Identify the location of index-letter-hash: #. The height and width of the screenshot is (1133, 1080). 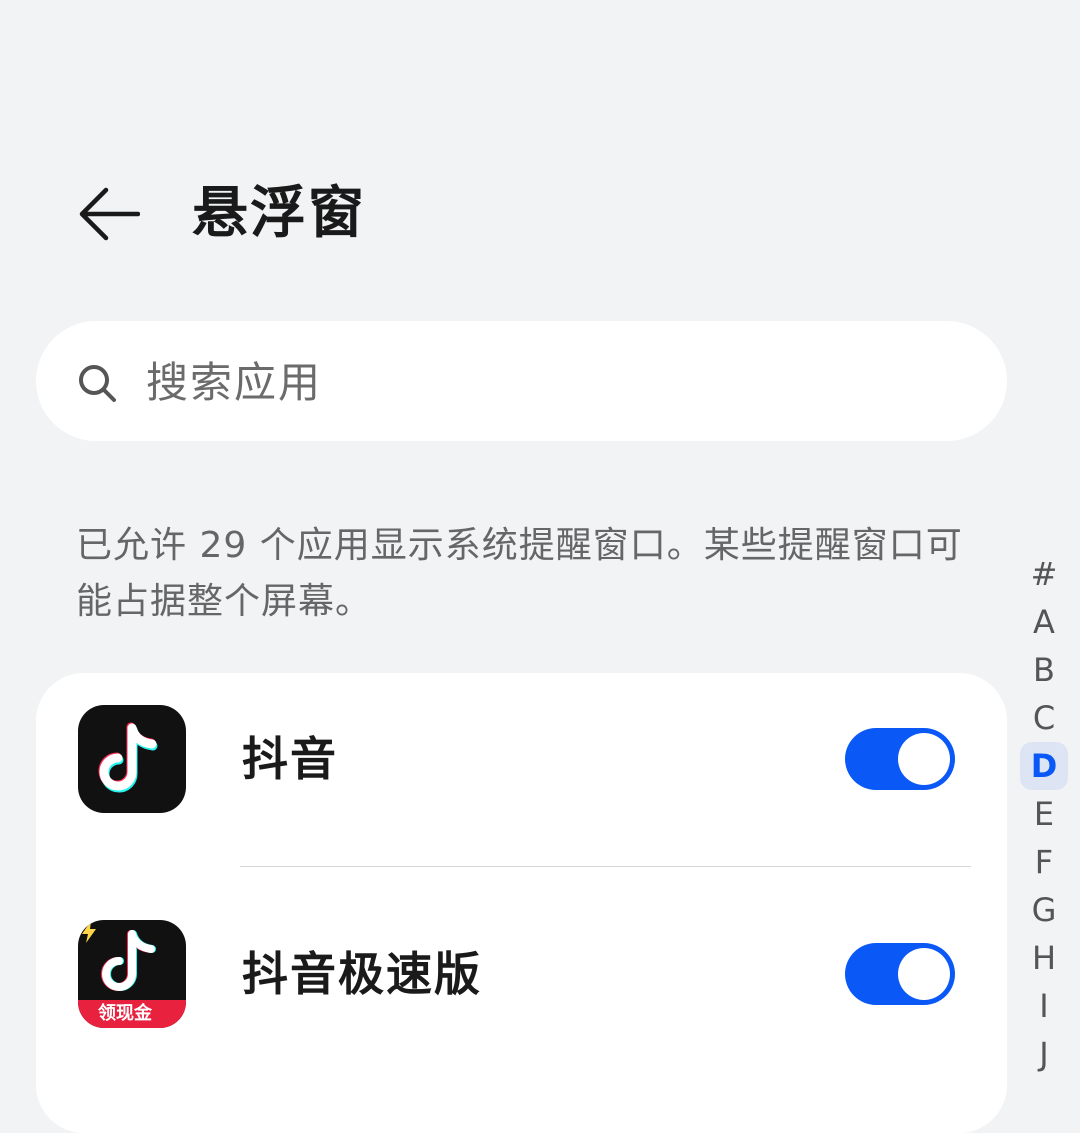
(1044, 574).